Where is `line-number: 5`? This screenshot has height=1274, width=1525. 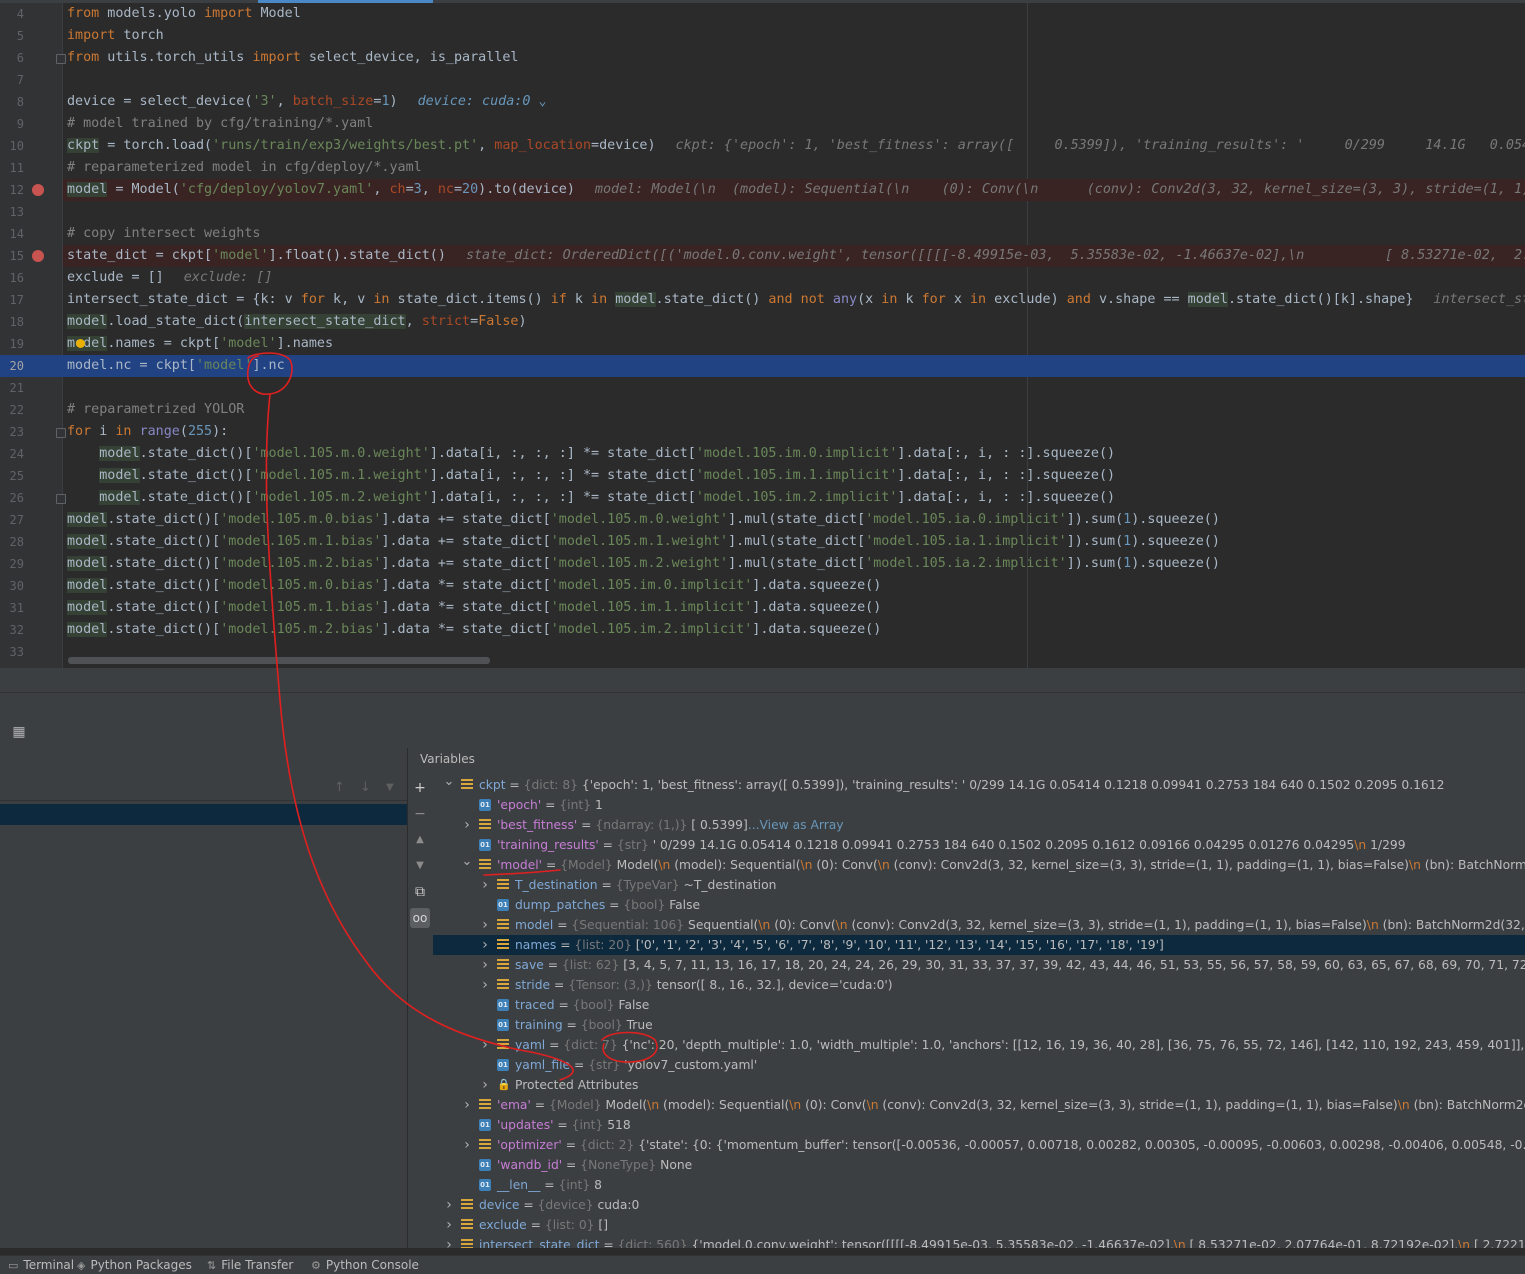 line-number: 5 is located at coordinates (12, 36).